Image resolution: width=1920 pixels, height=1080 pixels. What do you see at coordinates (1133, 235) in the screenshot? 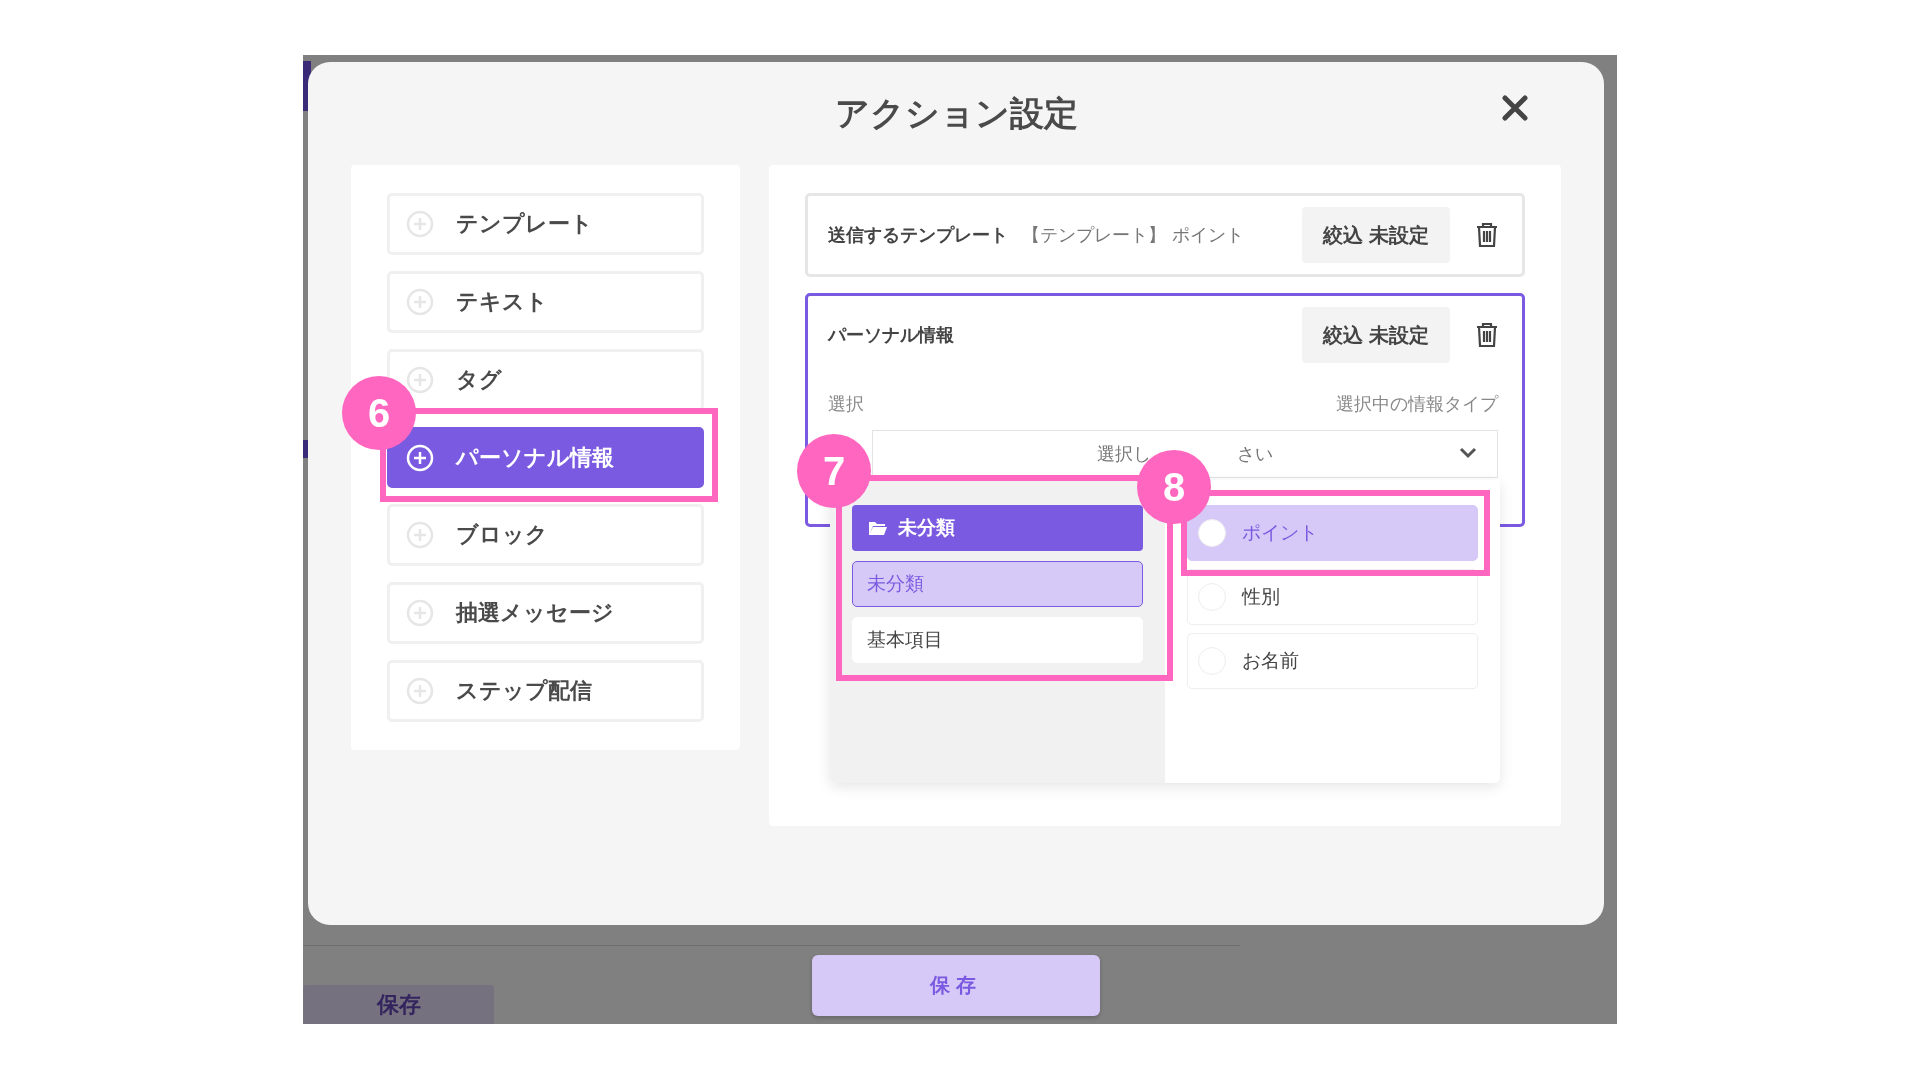
I see `template-name: 【テンプレート】 ポイント` at bounding box center [1133, 235].